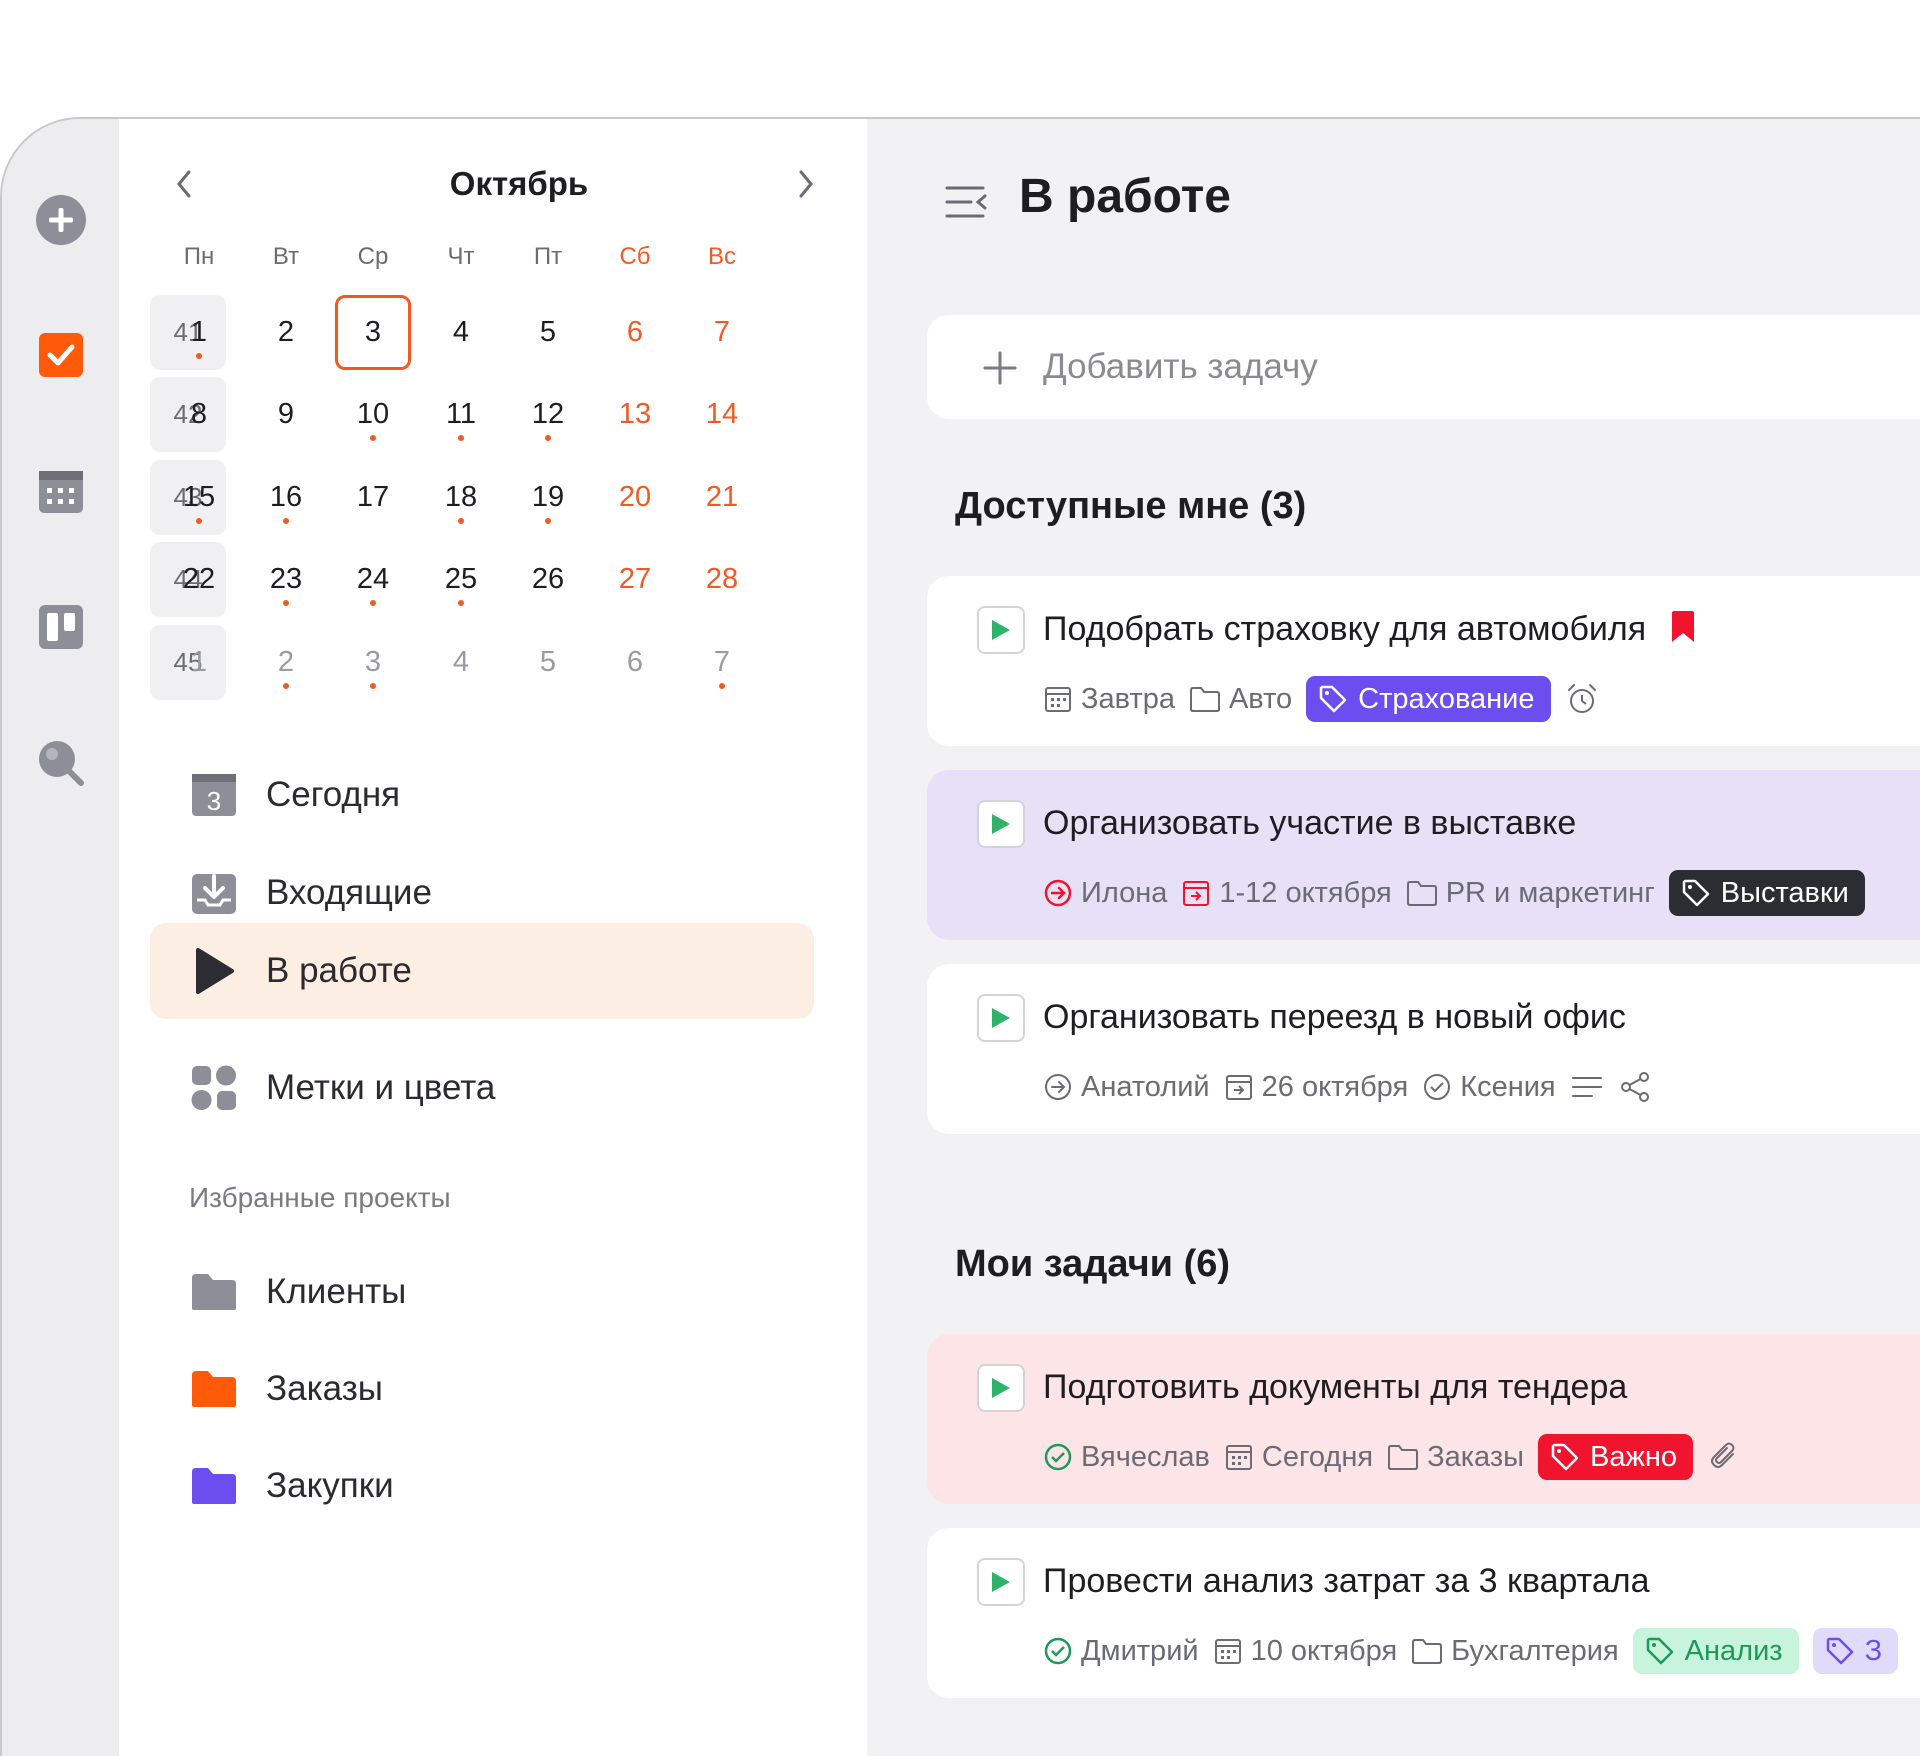  I want to click on alarm-icon, so click(1582, 699).